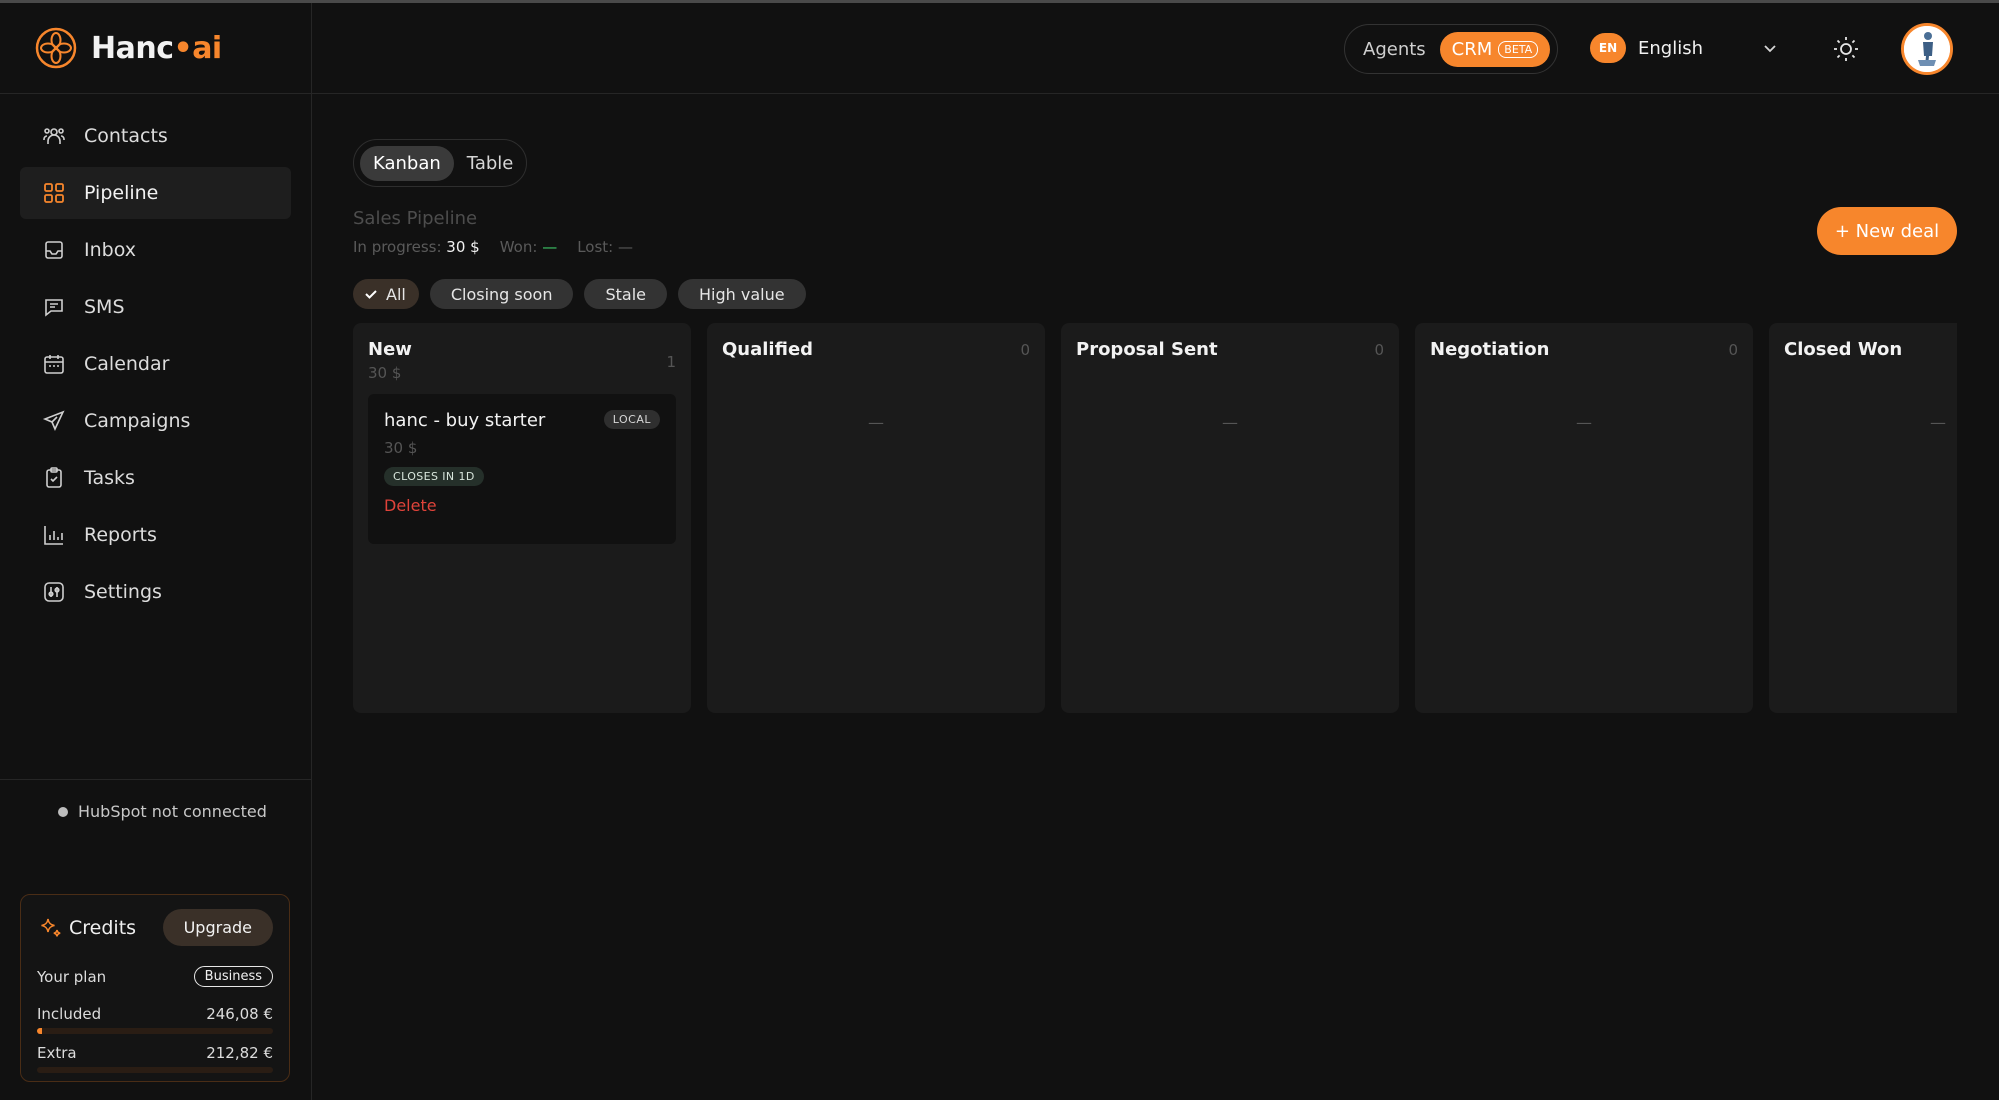 The width and height of the screenshot is (1999, 1100). I want to click on sidebar-item-reports: Reports, so click(155, 535).